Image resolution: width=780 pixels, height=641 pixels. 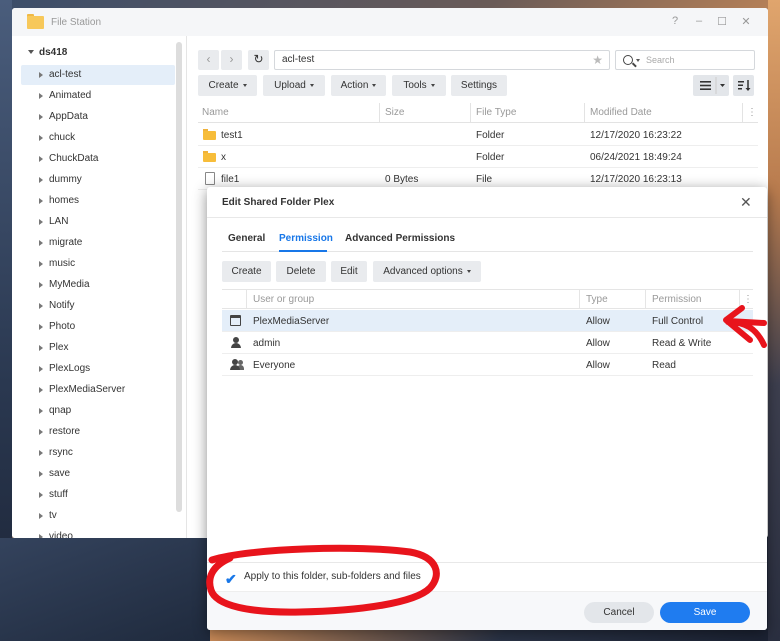 What do you see at coordinates (227, 85) in the screenshot?
I see `create-button: Create` at bounding box center [227, 85].